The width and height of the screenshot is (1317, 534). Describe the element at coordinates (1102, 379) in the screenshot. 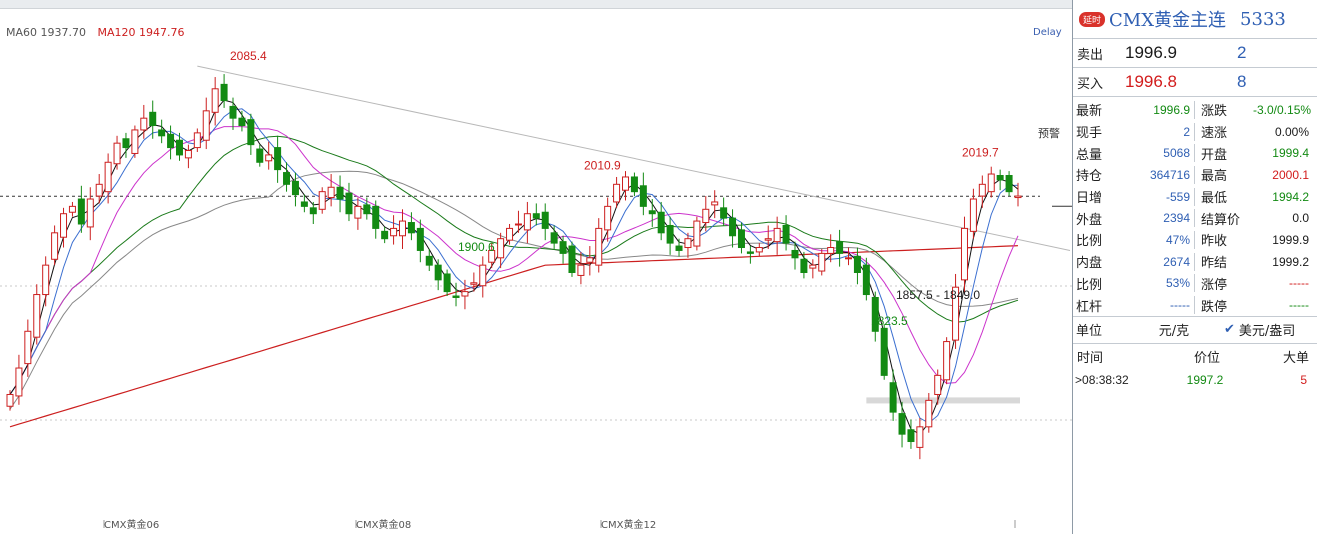

I see `trade-time: >08:38:32` at that location.